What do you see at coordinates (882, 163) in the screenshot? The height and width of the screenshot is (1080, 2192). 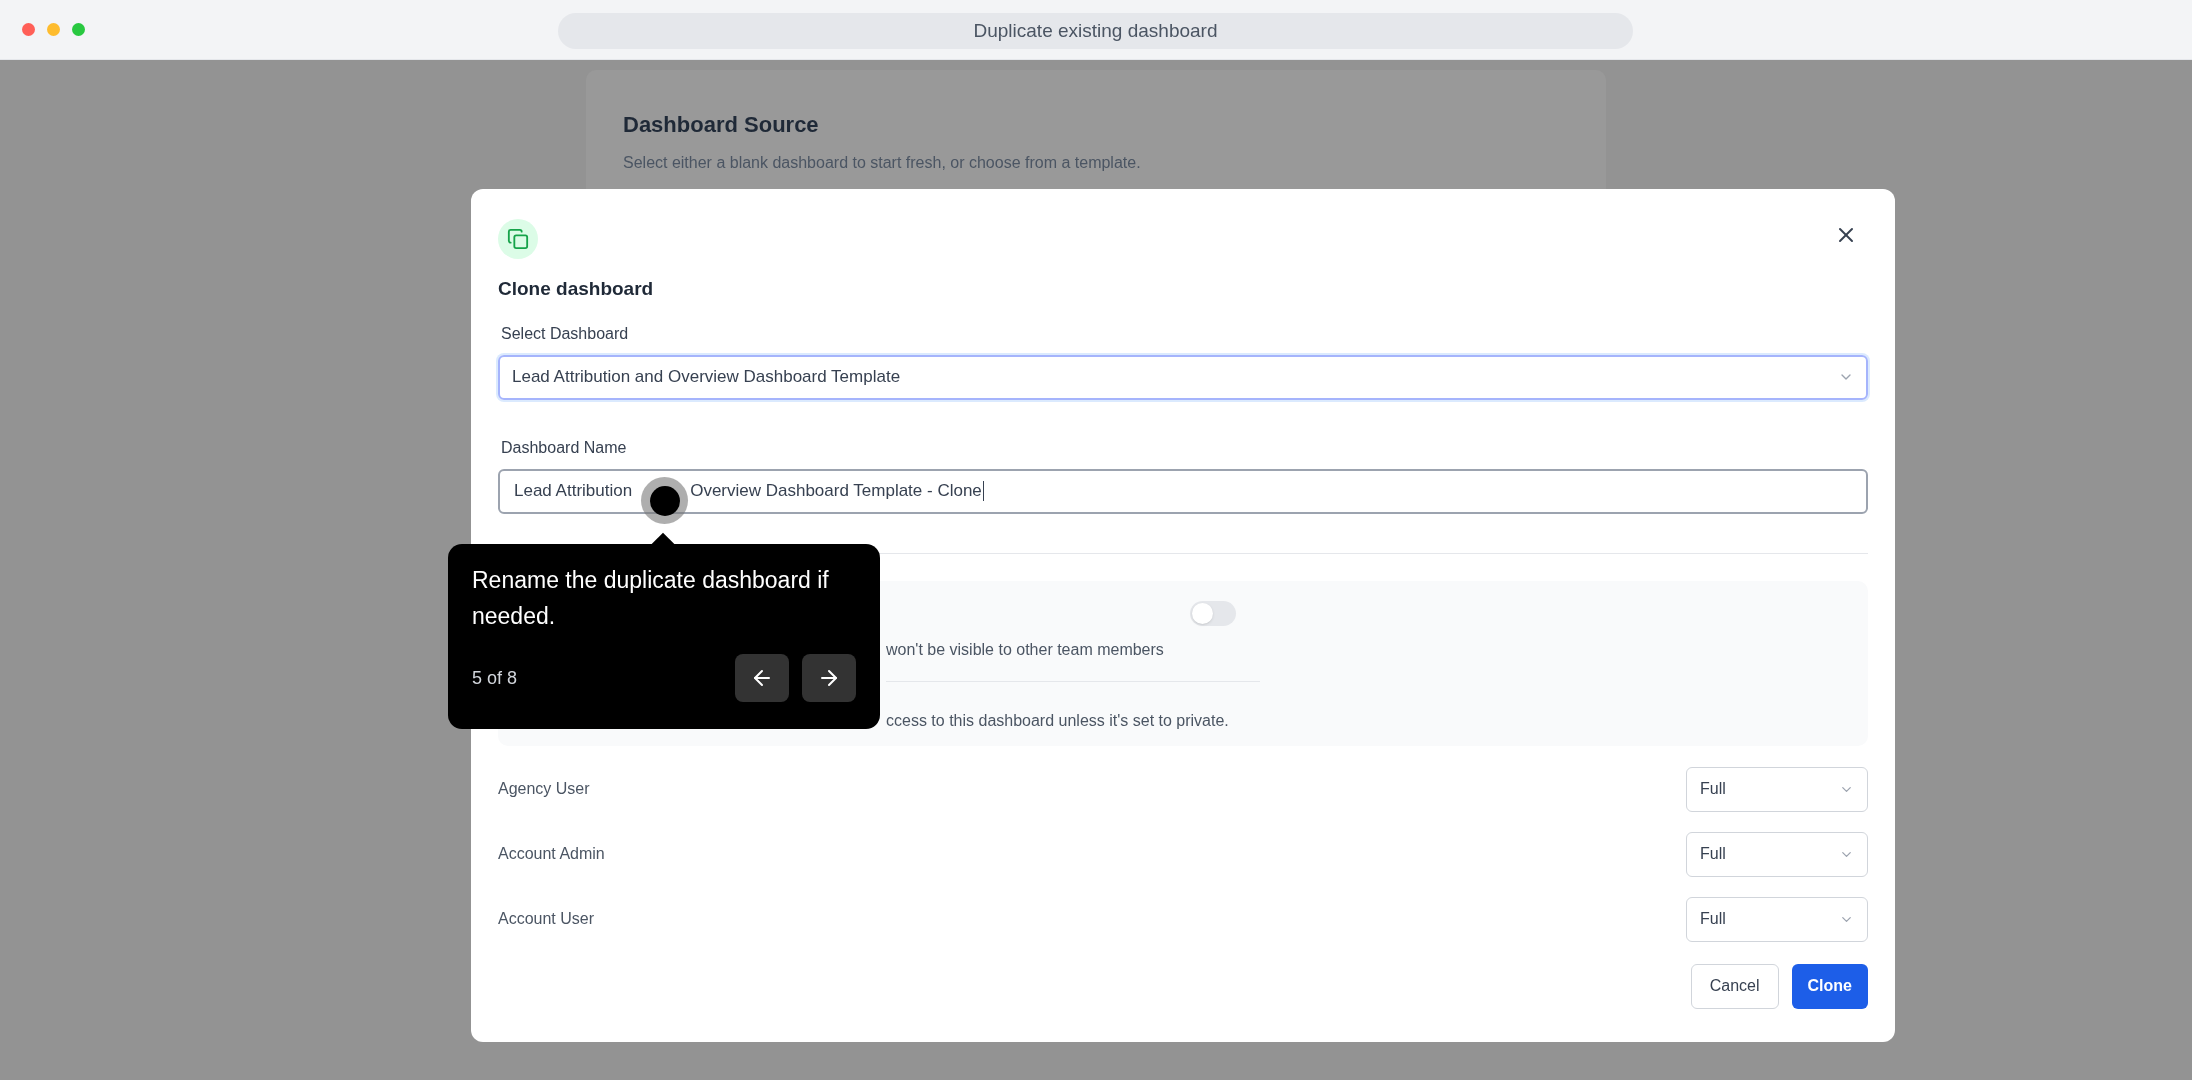 I see `card-subtitle: Select either a blank dashboard to start fresh, or choose from a template.` at bounding box center [882, 163].